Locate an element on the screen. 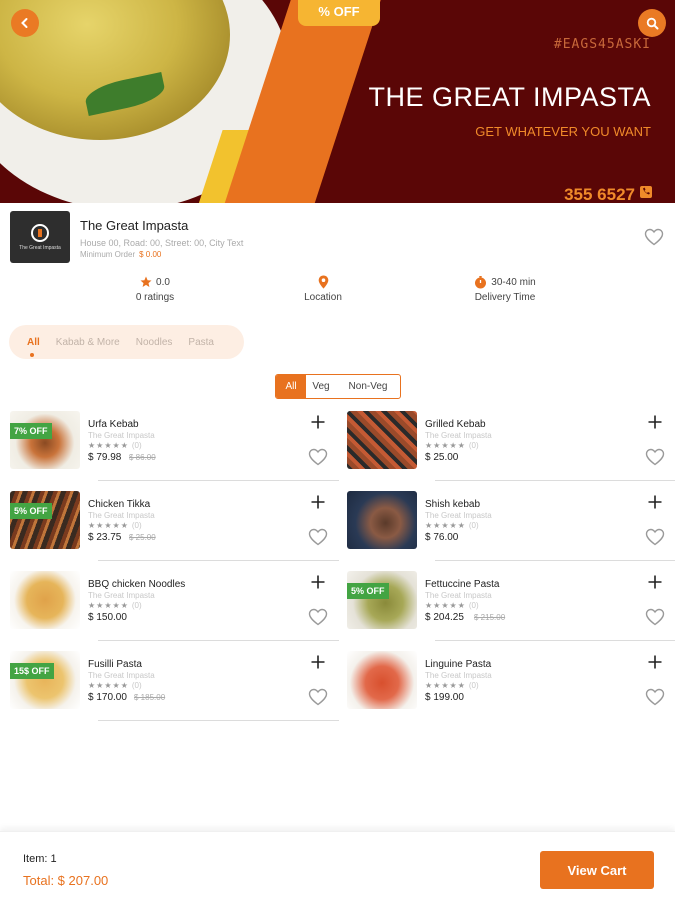 This screenshot has width=675, height=900. category-tabs: All Kabab & More Noodles Pasta is located at coordinates (126, 342).